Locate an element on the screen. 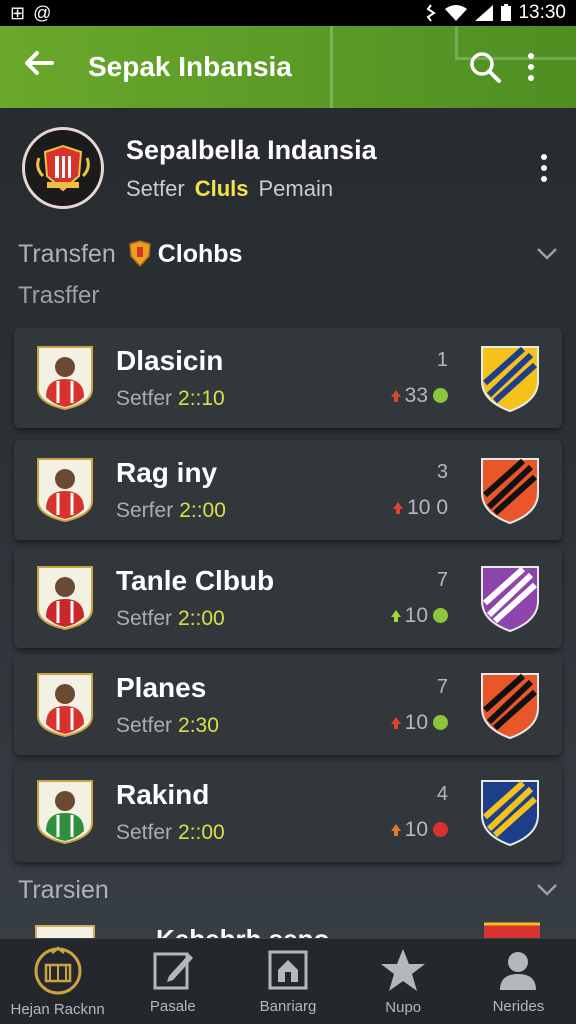 The height and width of the screenshot is (1024, 576). player-name: Rakind is located at coordinates (163, 794).